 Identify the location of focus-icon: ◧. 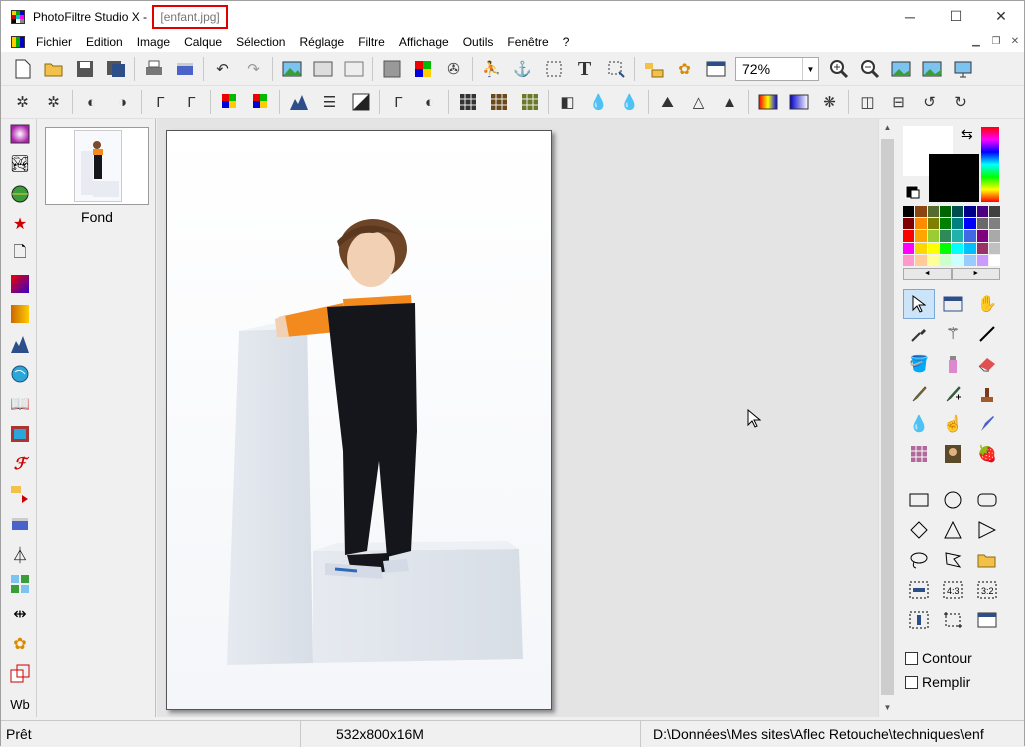
(567, 102).